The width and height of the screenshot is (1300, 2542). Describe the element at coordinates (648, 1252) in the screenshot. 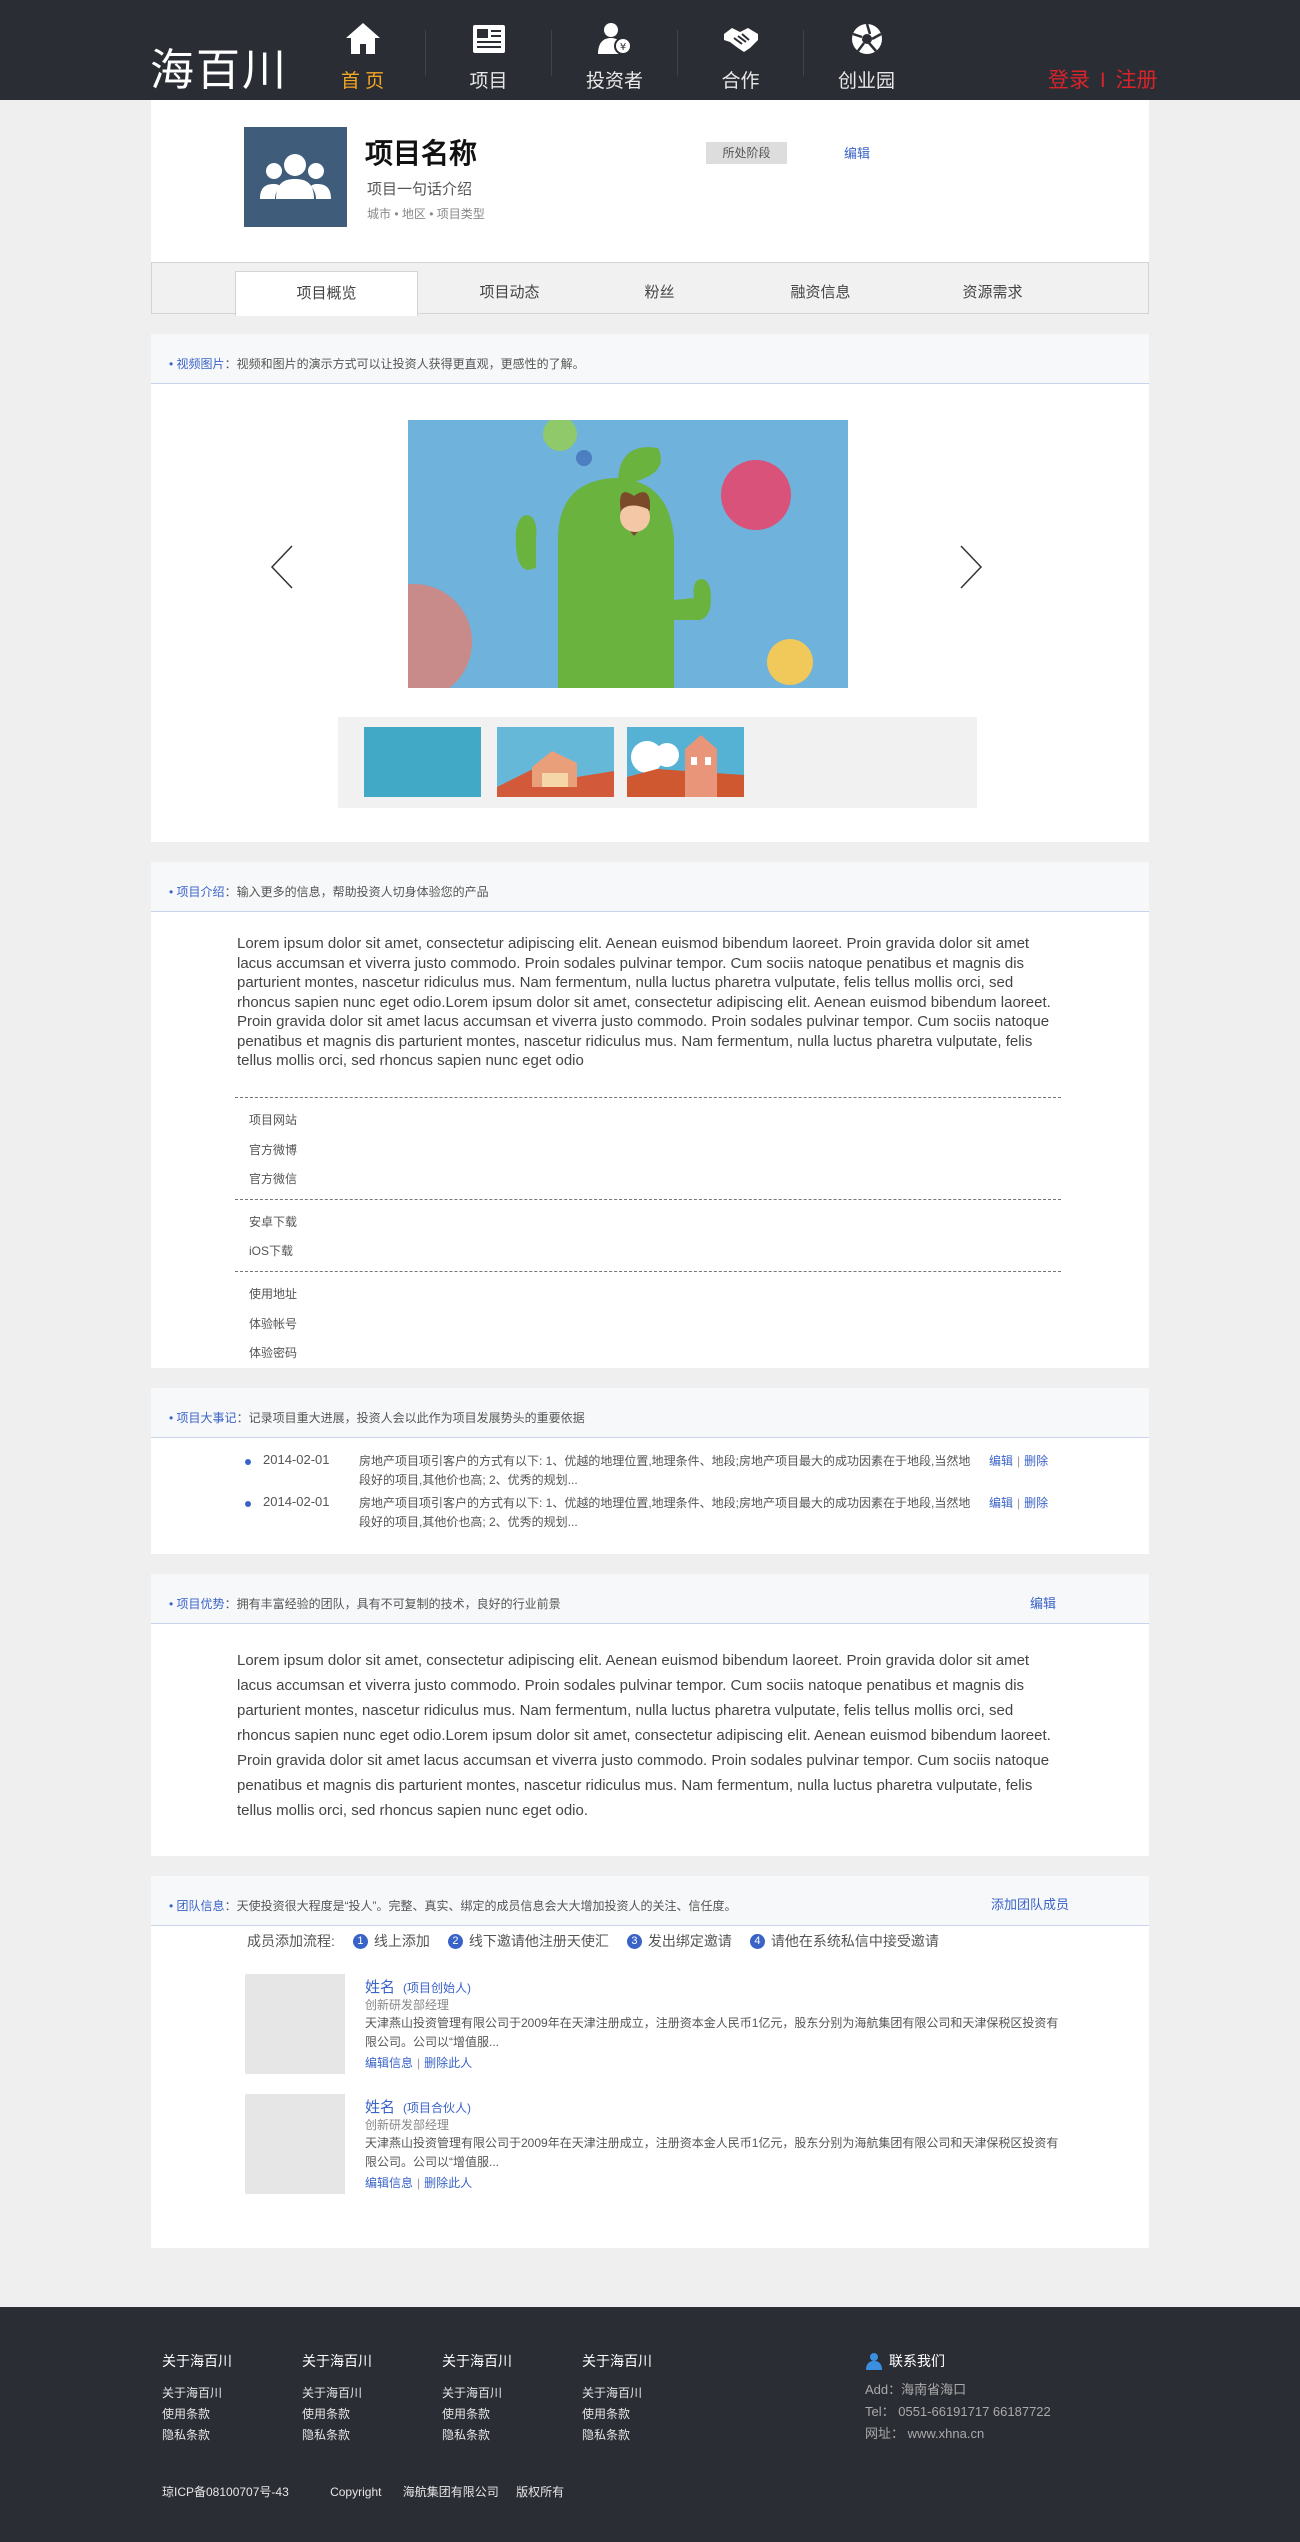

I see `link-ios: iOS下载` at that location.